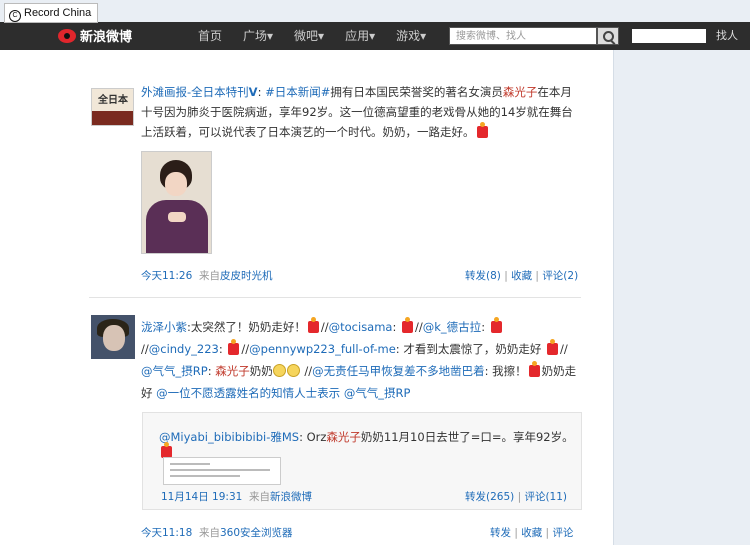 The image size is (750, 545). I want to click on post2-s4: //, so click(245, 349).